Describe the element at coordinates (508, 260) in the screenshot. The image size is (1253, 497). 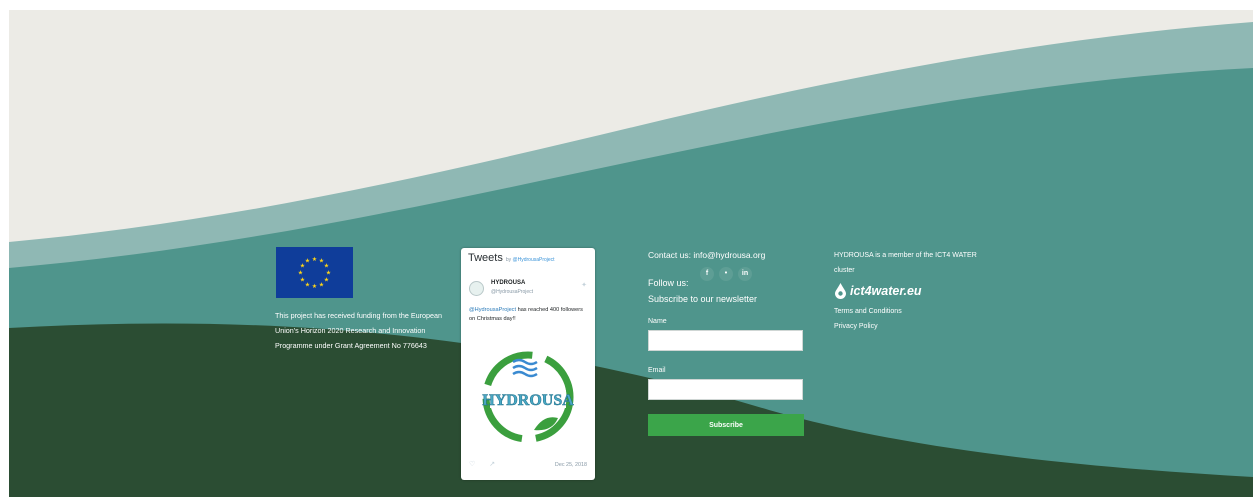
I see `tweets-by-label: by` at that location.